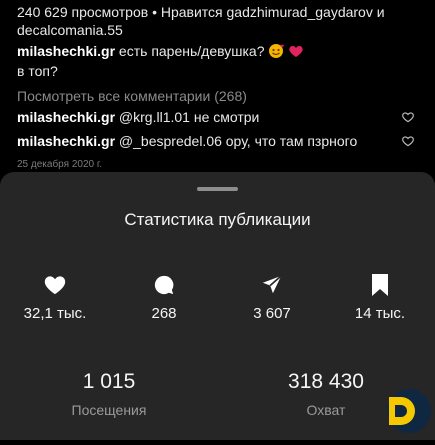  Describe the element at coordinates (296, 53) in the screenshot. I see `red-heart-emoji-icon` at that location.